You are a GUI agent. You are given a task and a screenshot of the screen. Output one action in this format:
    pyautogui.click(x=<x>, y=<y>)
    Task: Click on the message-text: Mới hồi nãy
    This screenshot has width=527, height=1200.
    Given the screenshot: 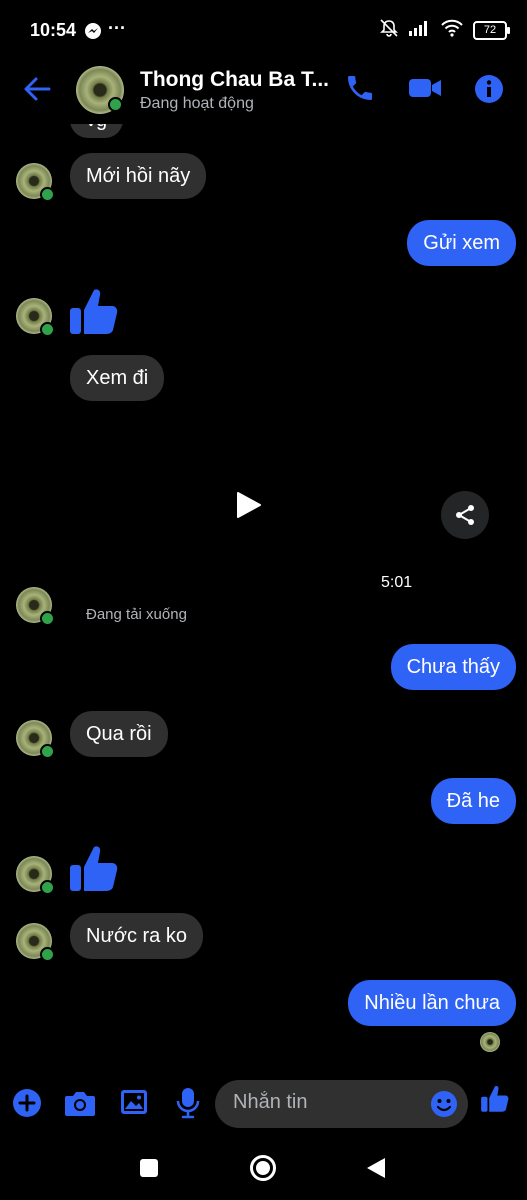 What is the action you would take?
    pyautogui.click(x=138, y=176)
    